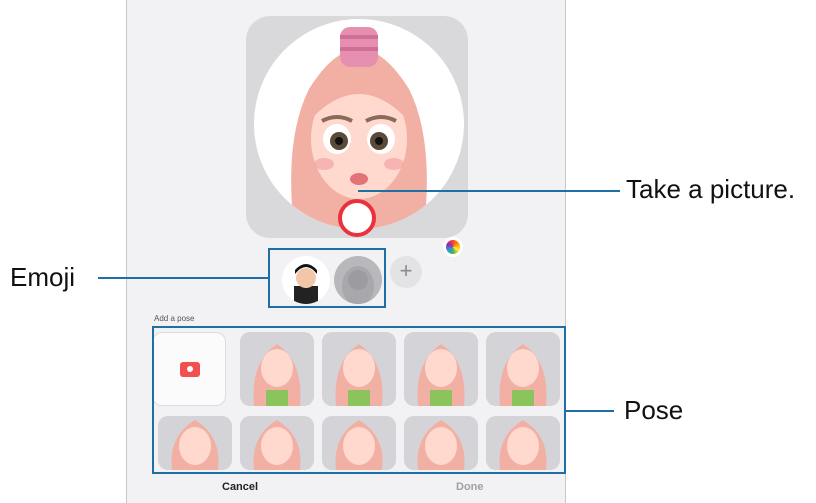 The image size is (816, 503). I want to click on emoji-highlight-box, so click(327, 278).